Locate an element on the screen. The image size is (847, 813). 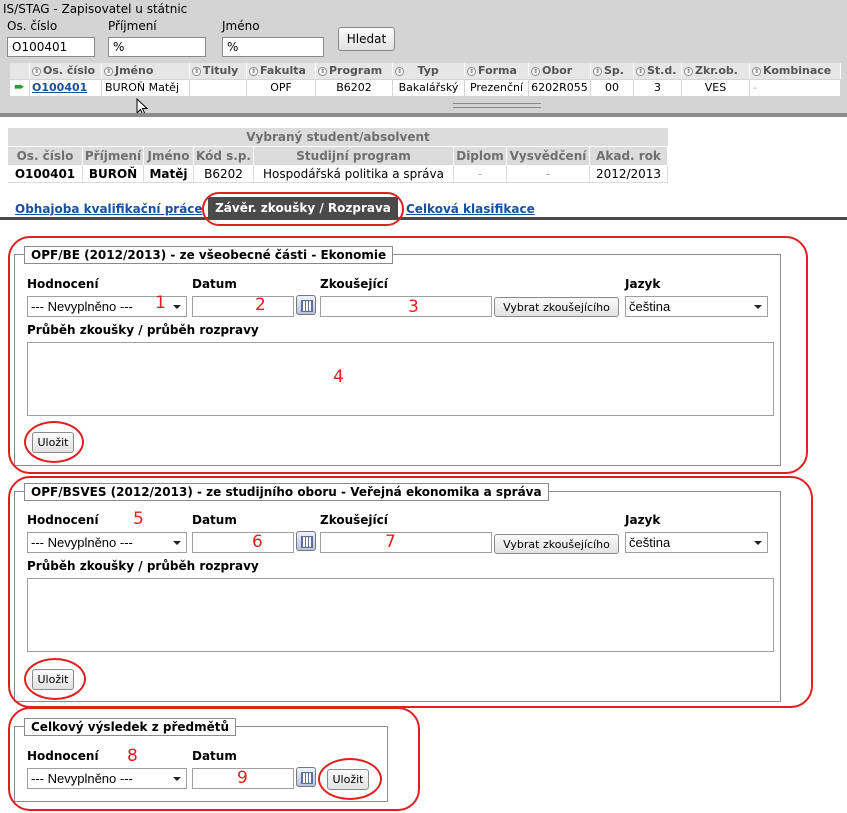
grid-header-zkrob: ⇕ Zkr.ob. is located at coordinates (716, 71).